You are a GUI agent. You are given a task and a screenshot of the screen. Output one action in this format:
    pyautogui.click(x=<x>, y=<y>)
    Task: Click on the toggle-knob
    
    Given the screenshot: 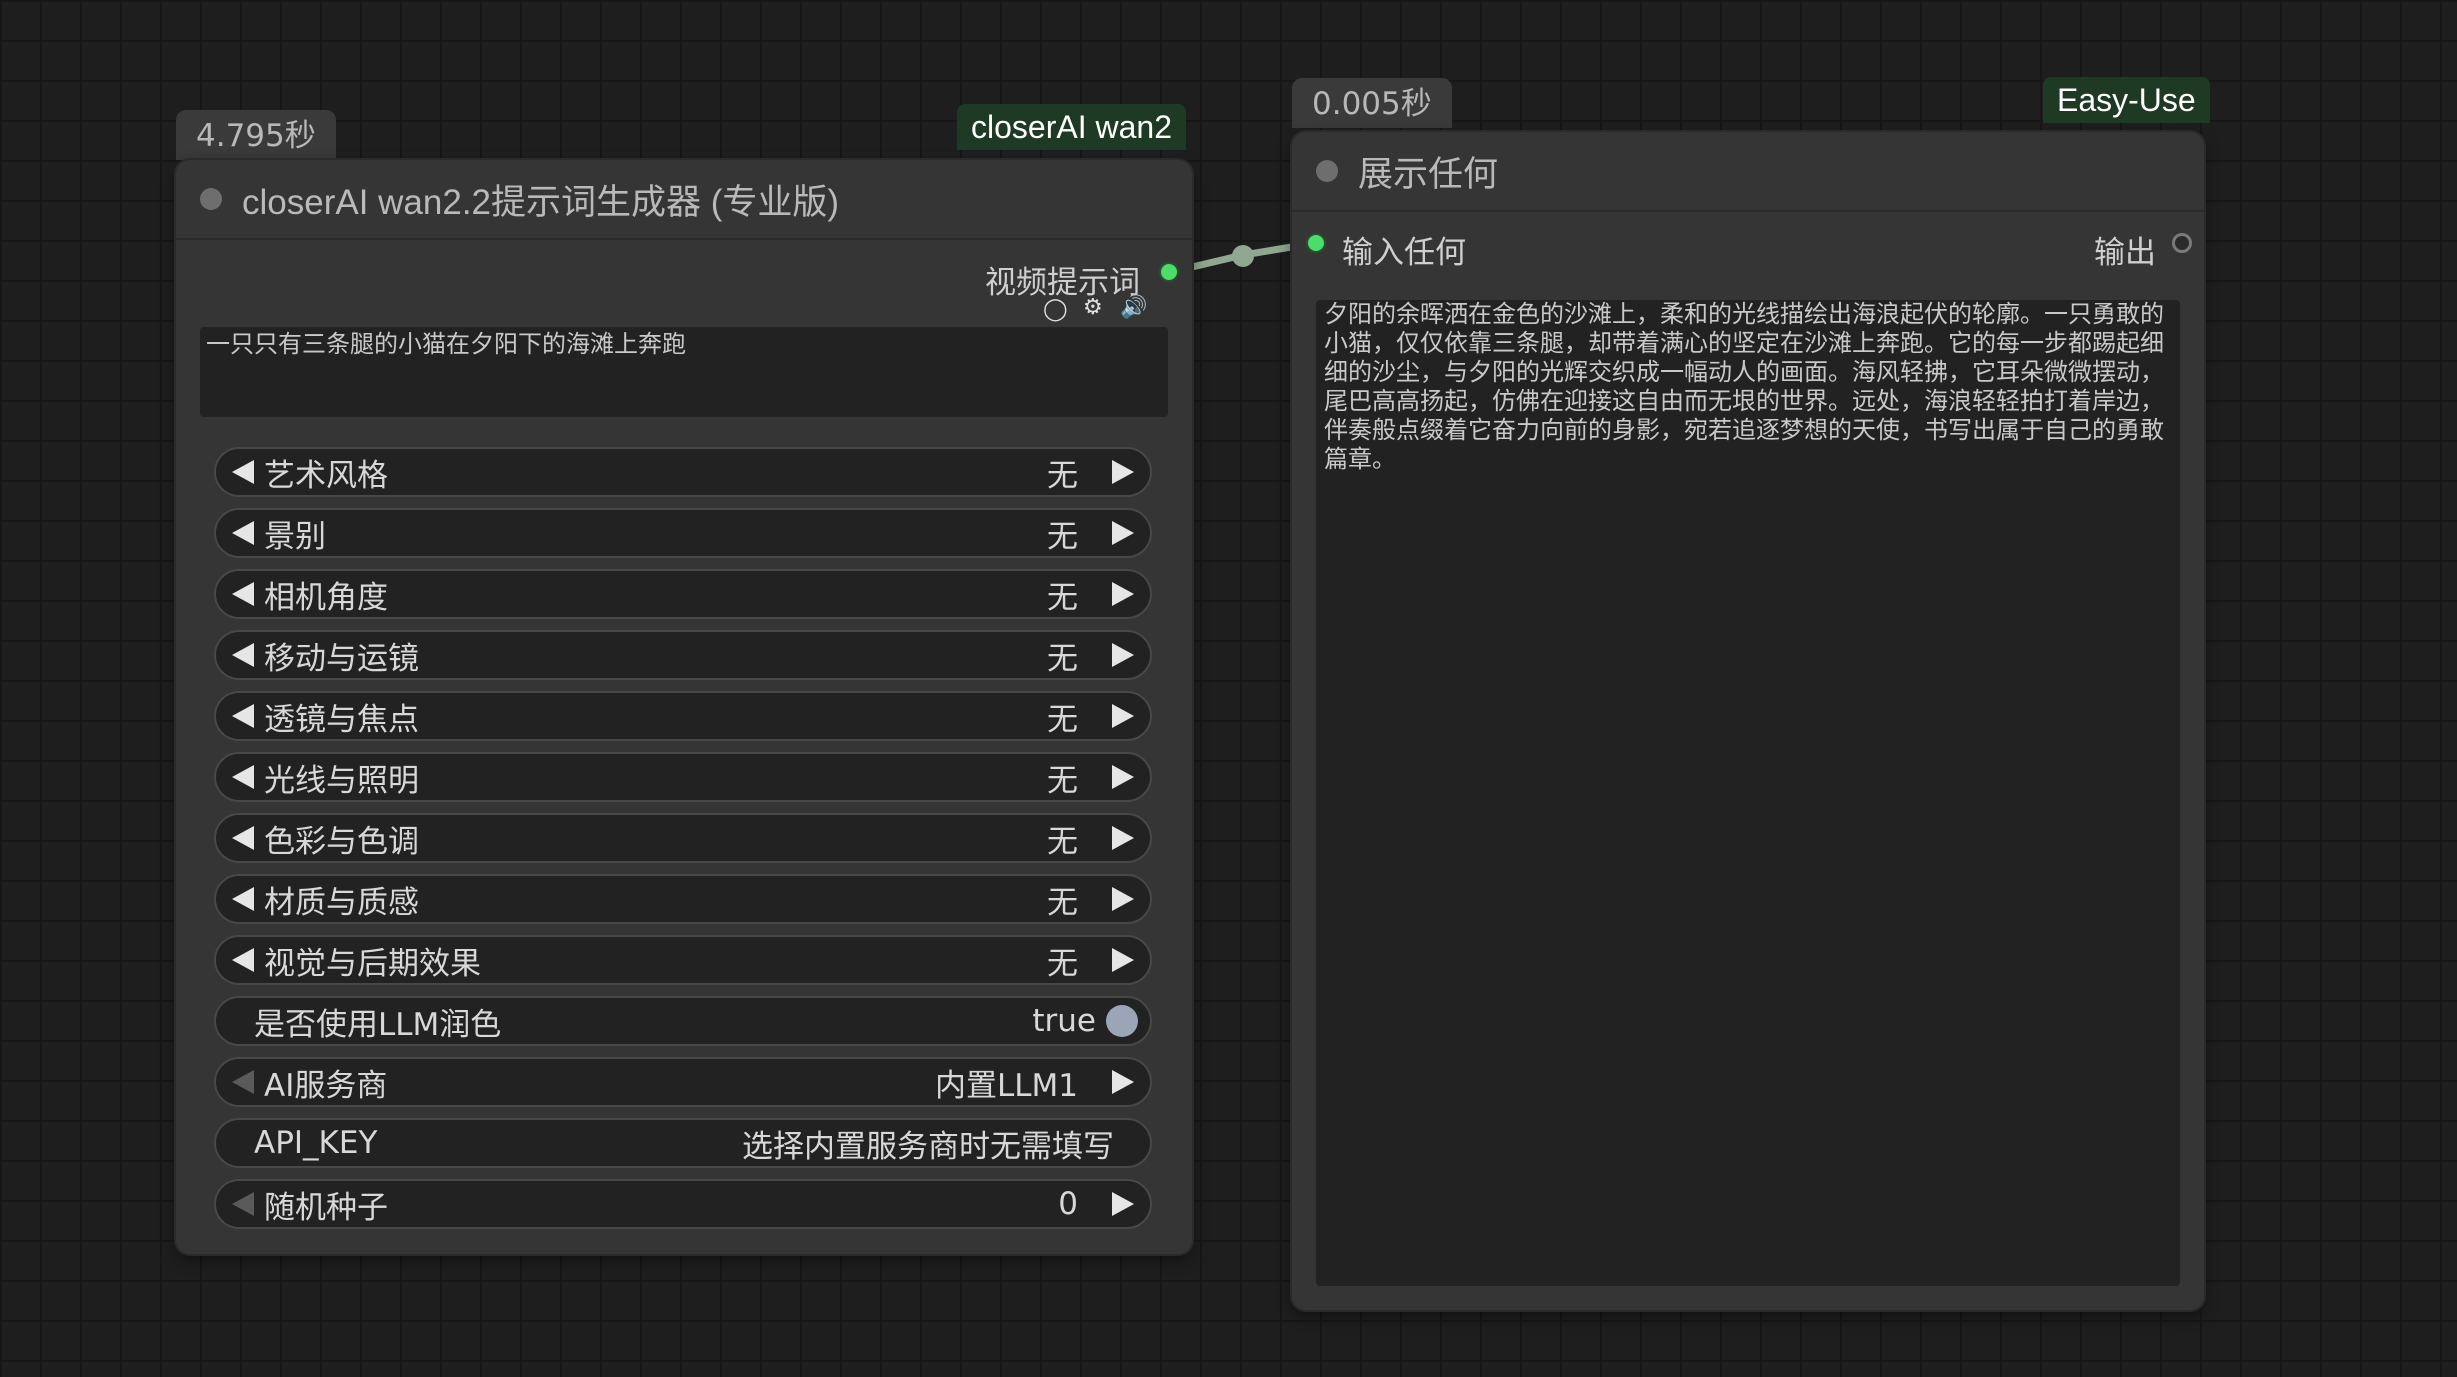 What is the action you would take?
    pyautogui.click(x=1122, y=1021)
    